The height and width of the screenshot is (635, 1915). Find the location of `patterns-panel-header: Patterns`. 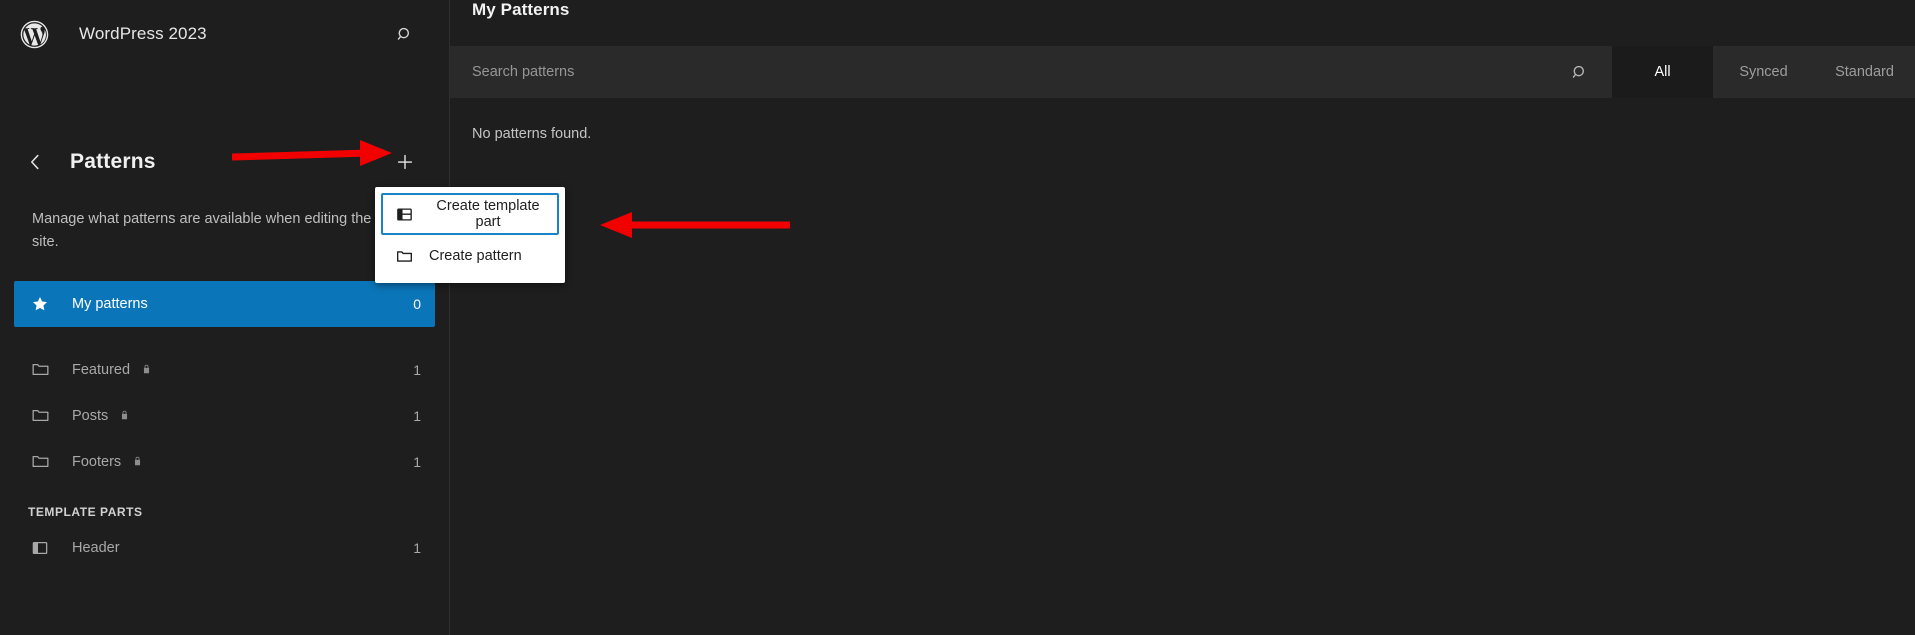

patterns-panel-header: Patterns is located at coordinates (224, 162).